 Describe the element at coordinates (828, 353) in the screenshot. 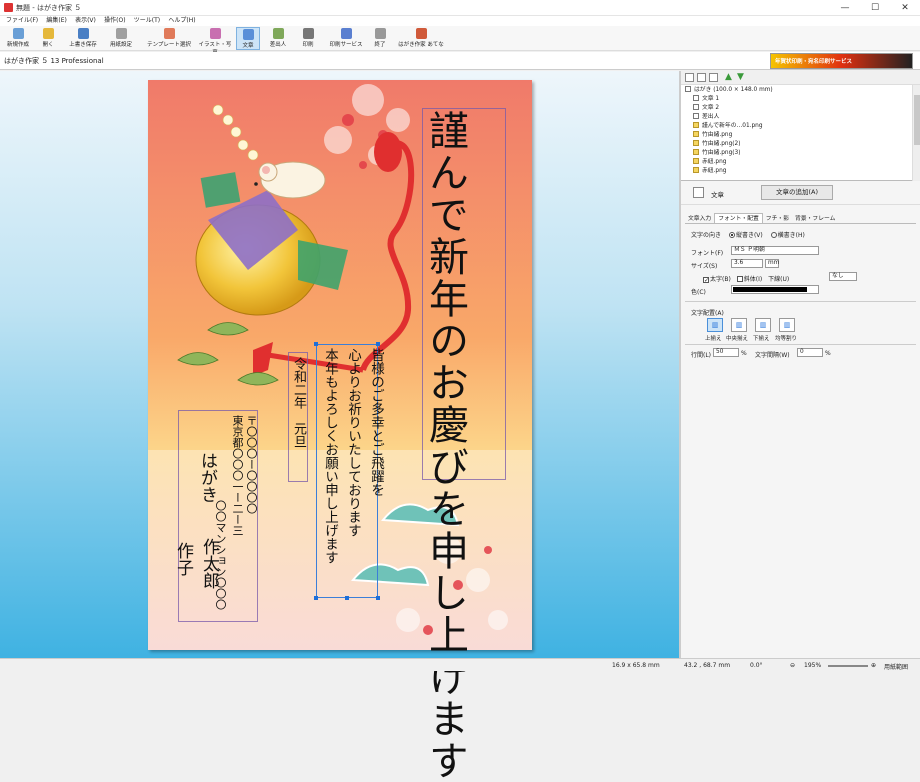

I see `char-spacing-unit: %` at that location.